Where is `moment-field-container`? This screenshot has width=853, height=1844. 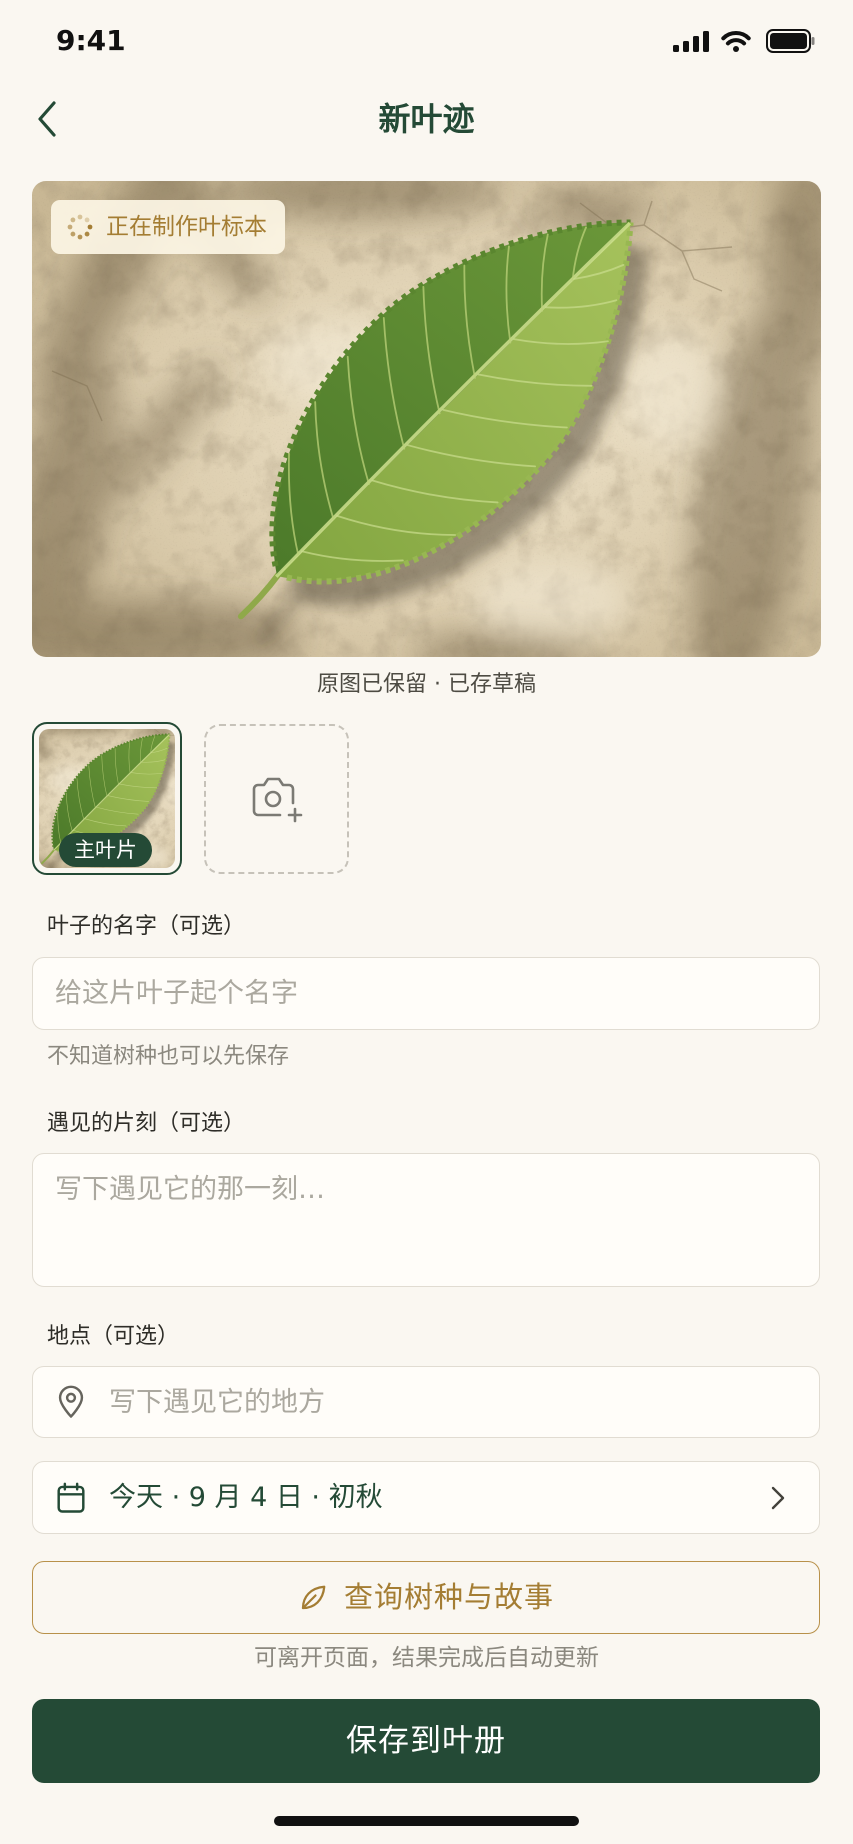
moment-field-container is located at coordinates (426, 1220).